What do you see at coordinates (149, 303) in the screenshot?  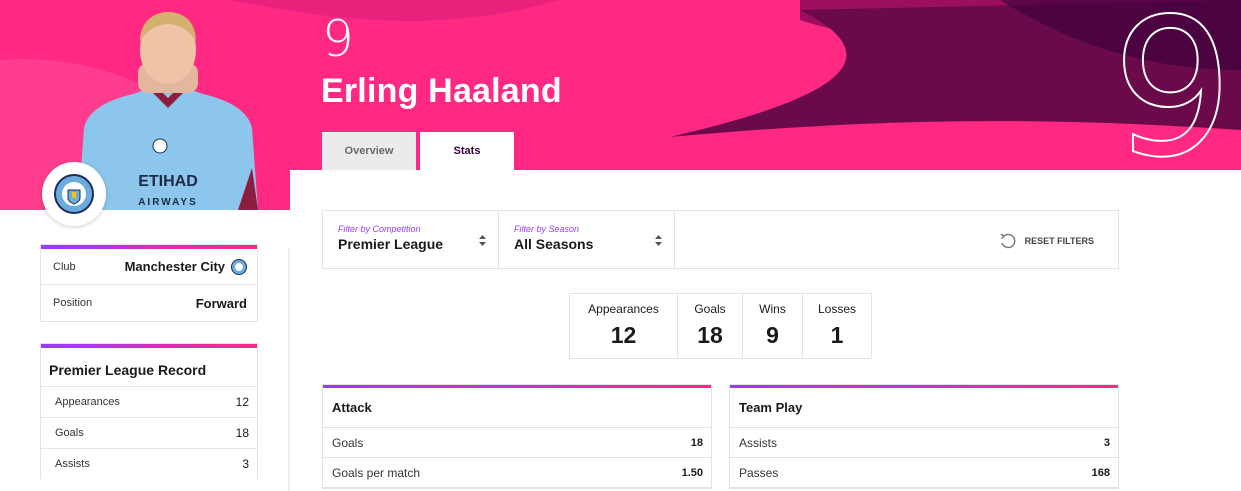 I see `position-row: Position Forward` at bounding box center [149, 303].